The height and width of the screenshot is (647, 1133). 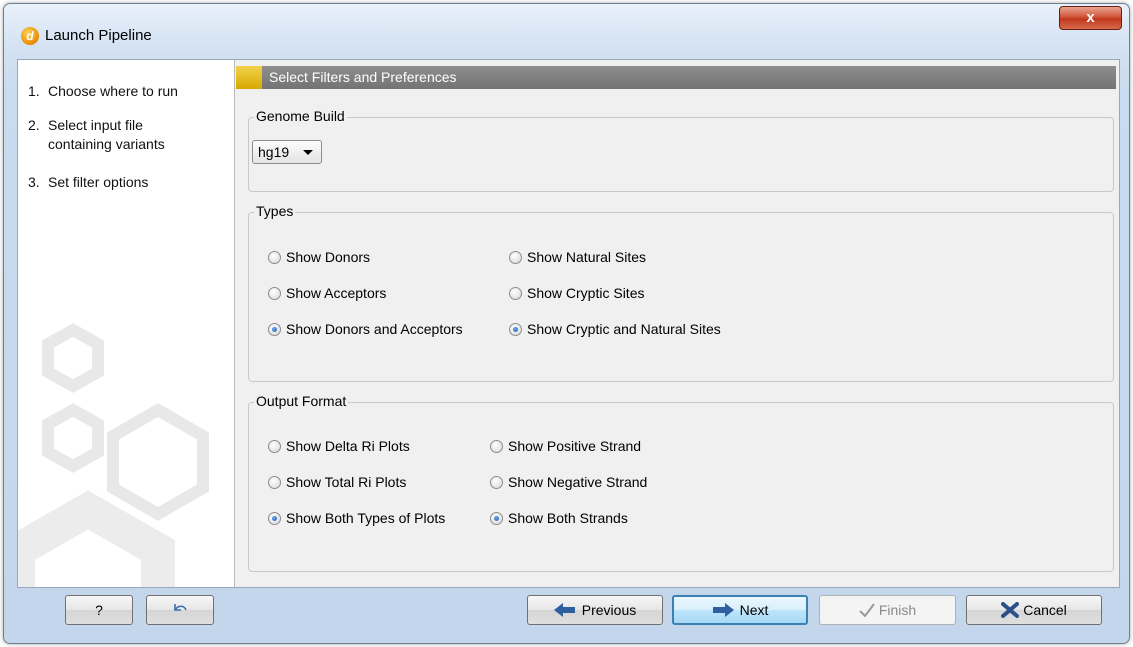 I want to click on undo-arrow-icon, so click(x=180, y=607).